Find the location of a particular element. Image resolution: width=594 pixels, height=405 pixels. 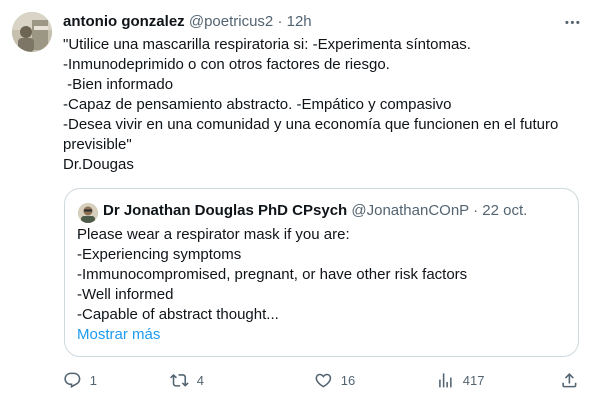

reply-count: 1 is located at coordinates (93, 380).